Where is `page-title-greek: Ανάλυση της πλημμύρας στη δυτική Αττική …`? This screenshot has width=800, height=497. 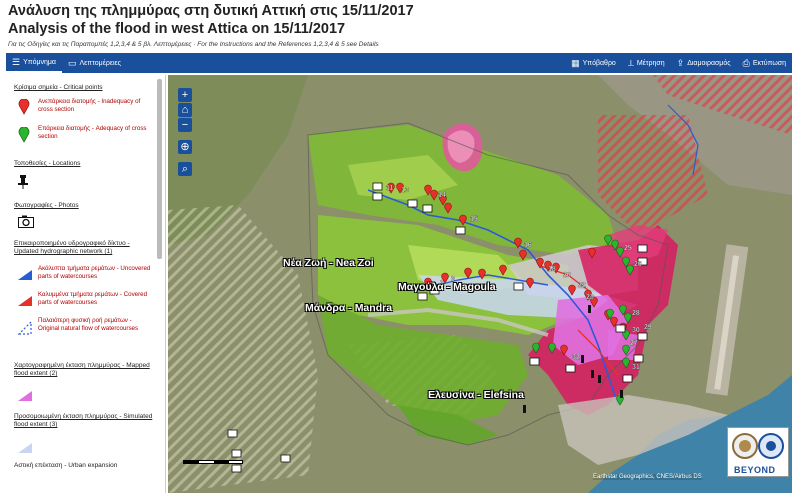
page-title-greek: Ανάλυση της πλημμύρας στη δυτική Αττική … is located at coordinates (211, 11).